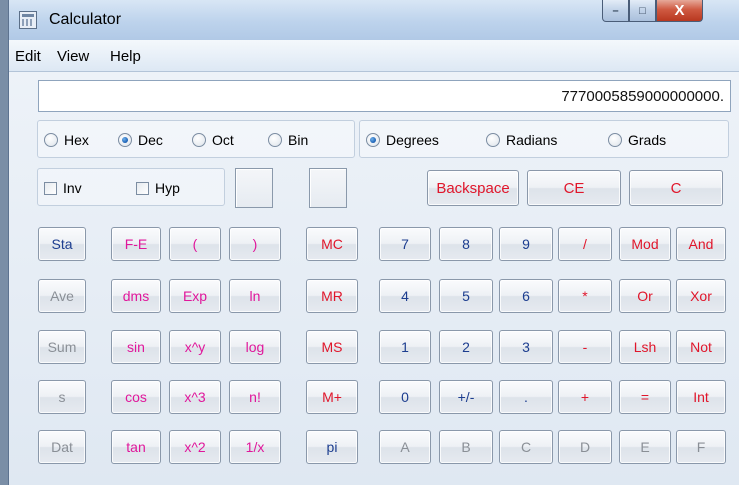 This screenshot has width=739, height=485. I want to click on f-e-button: F-E, so click(136, 244).